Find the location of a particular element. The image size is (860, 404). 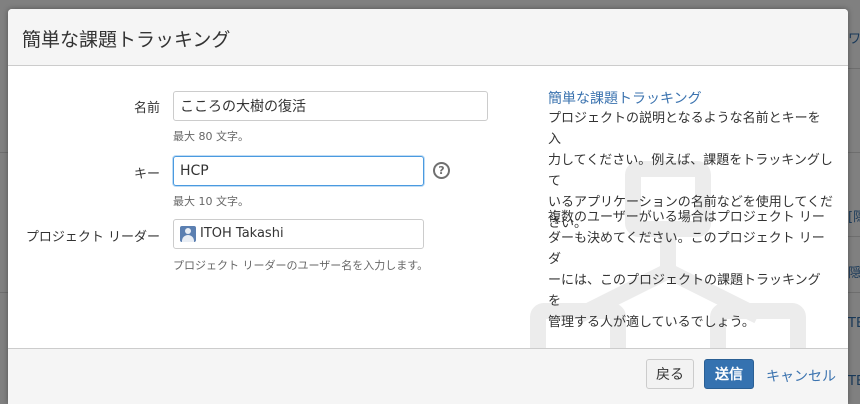

template-title-link: 簡単な課題トラッキング is located at coordinates (625, 98).